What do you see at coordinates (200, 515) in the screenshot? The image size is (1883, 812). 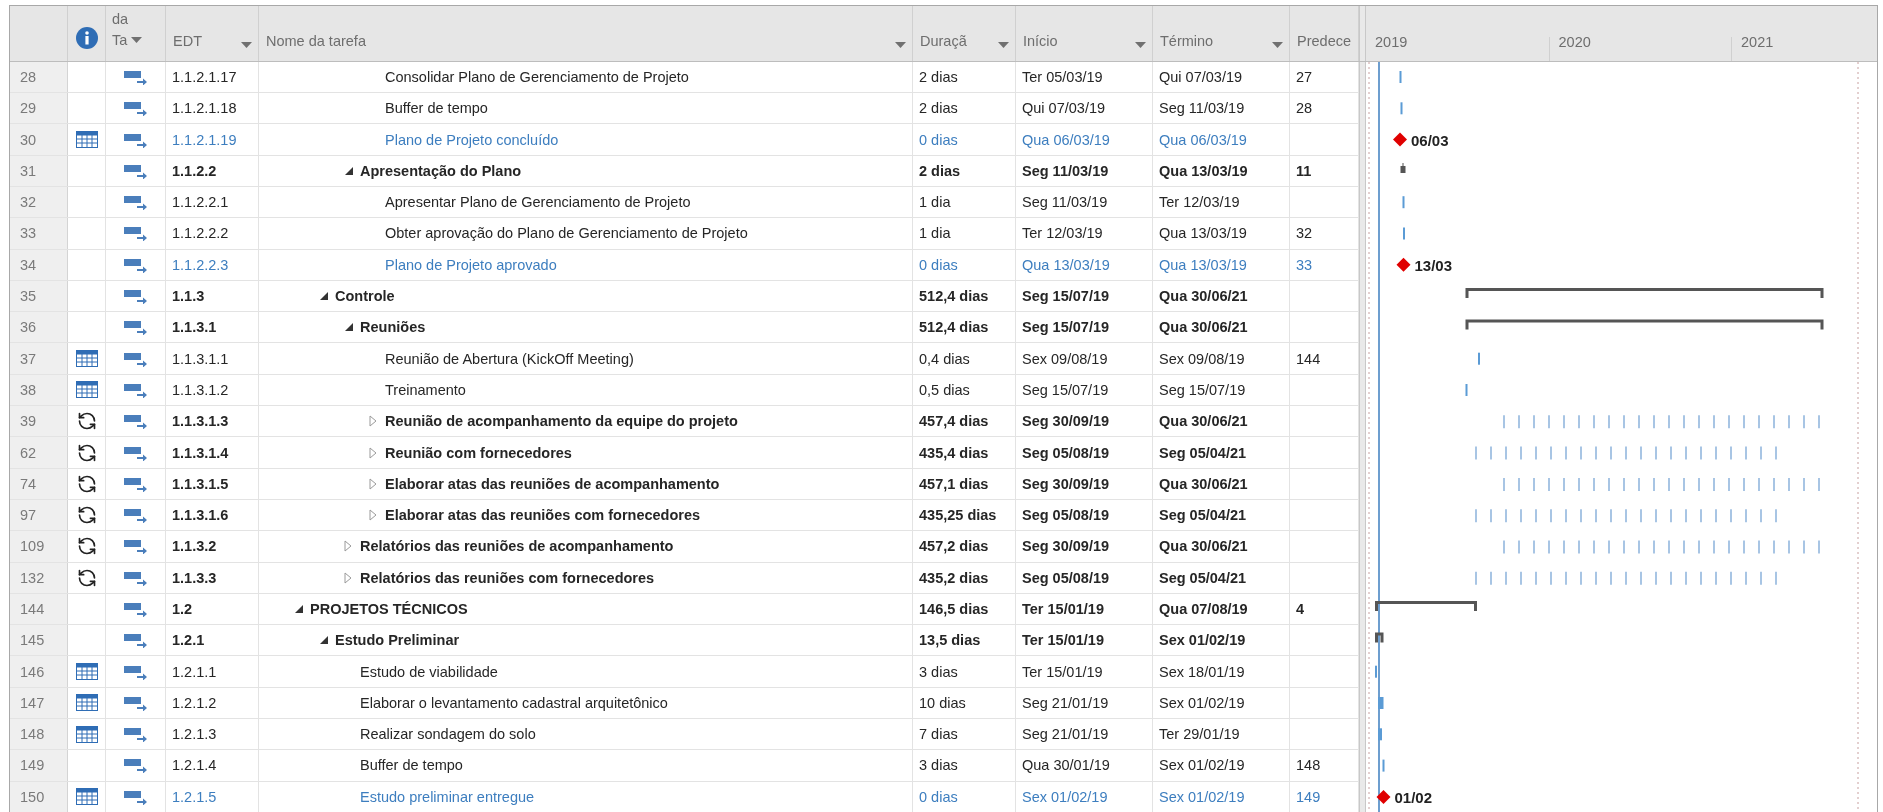 I see `table-cell: 1.1.3.1.6` at bounding box center [200, 515].